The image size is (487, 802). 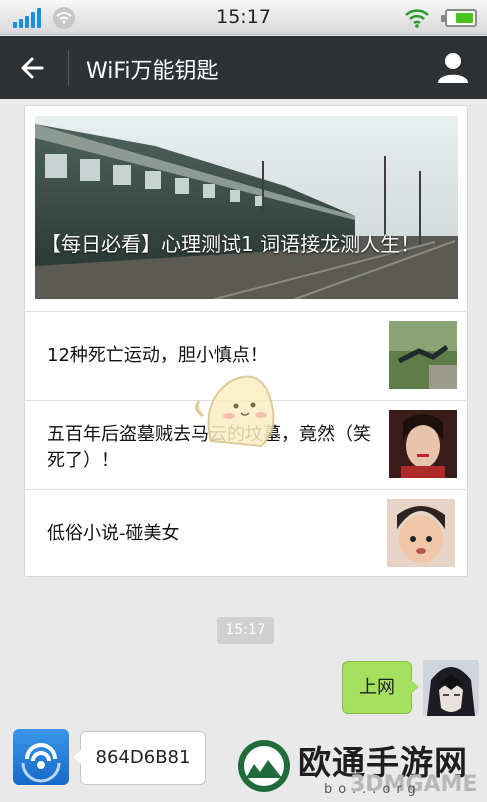 I want to click on wifi-key-app-avatar, so click(x=41, y=757).